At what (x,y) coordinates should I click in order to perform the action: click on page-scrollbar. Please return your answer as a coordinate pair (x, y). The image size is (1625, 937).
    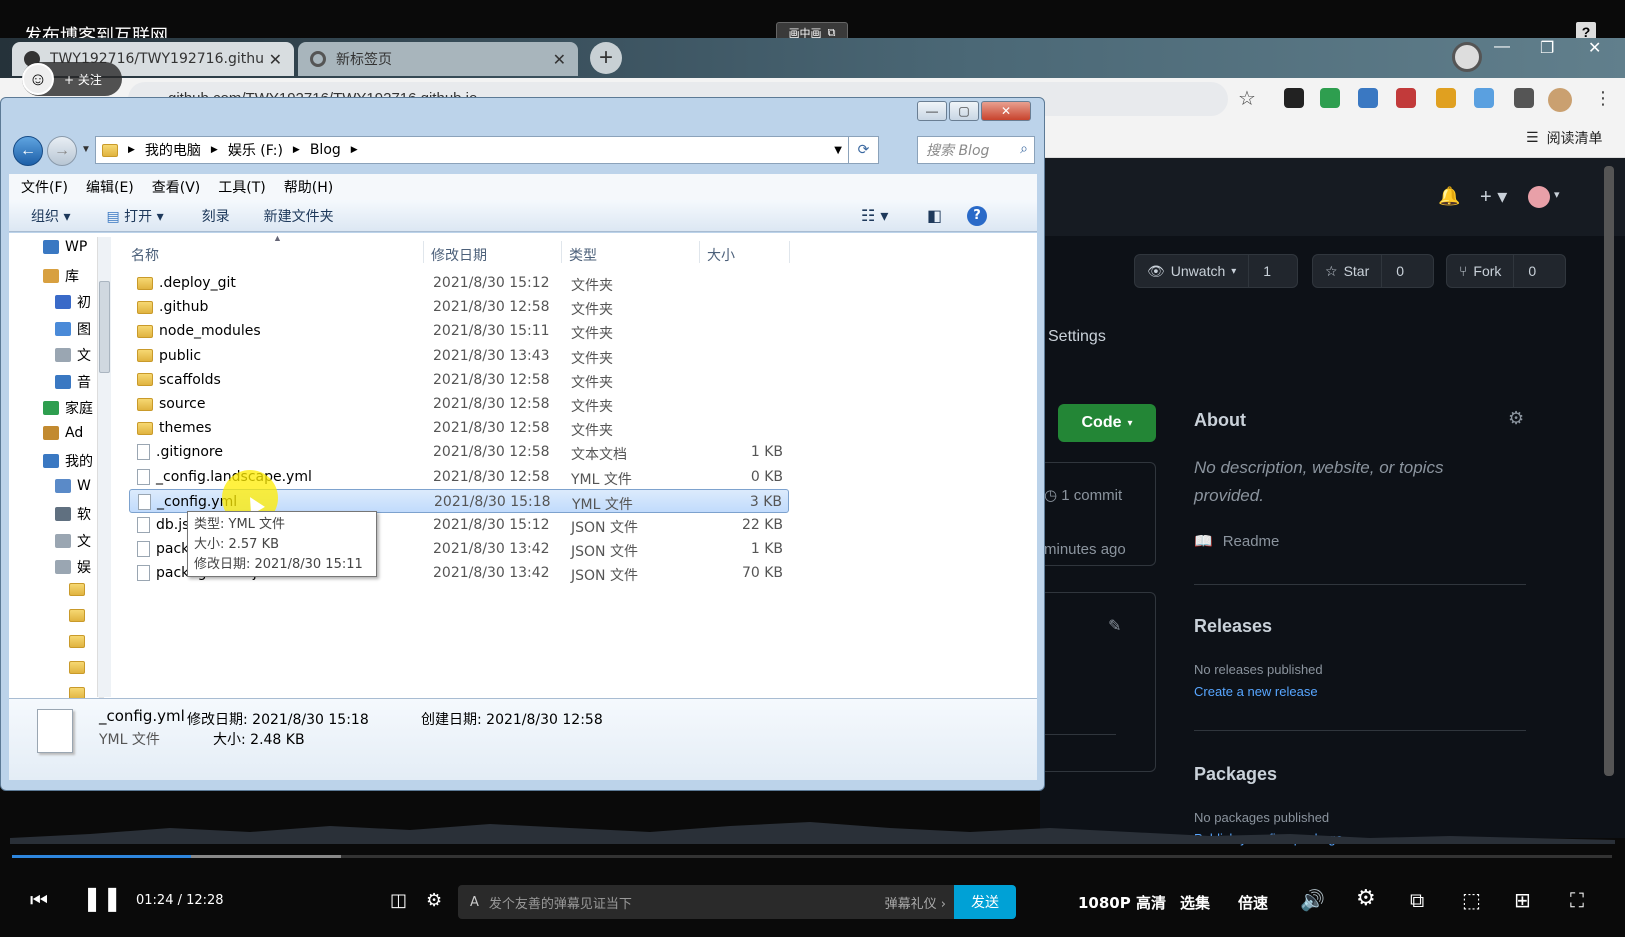
    Looking at the image, I should click on (1609, 471).